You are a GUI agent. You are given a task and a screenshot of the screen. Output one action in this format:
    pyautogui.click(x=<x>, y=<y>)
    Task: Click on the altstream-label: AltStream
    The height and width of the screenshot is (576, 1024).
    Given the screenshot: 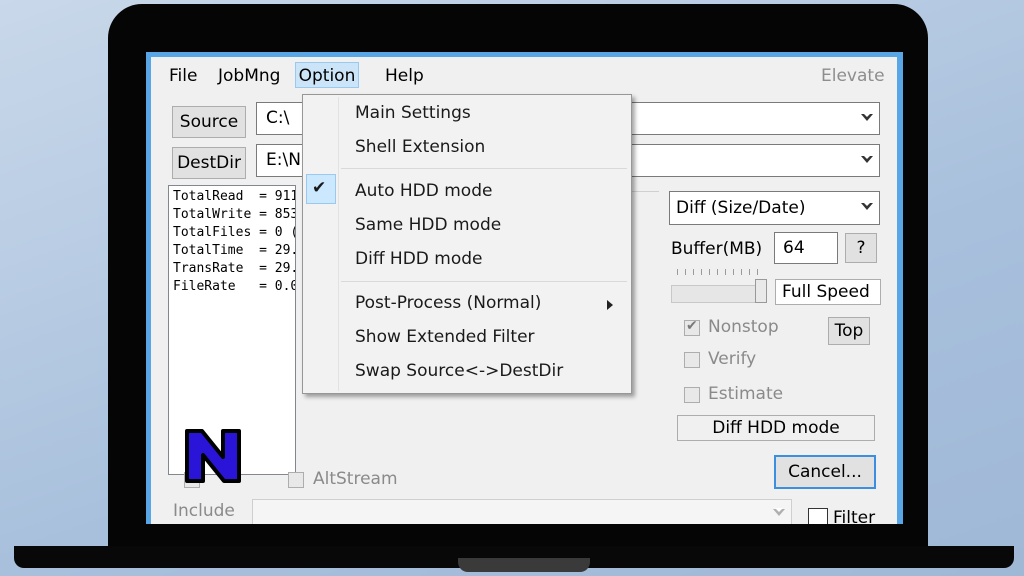 What is the action you would take?
    pyautogui.click(x=355, y=479)
    